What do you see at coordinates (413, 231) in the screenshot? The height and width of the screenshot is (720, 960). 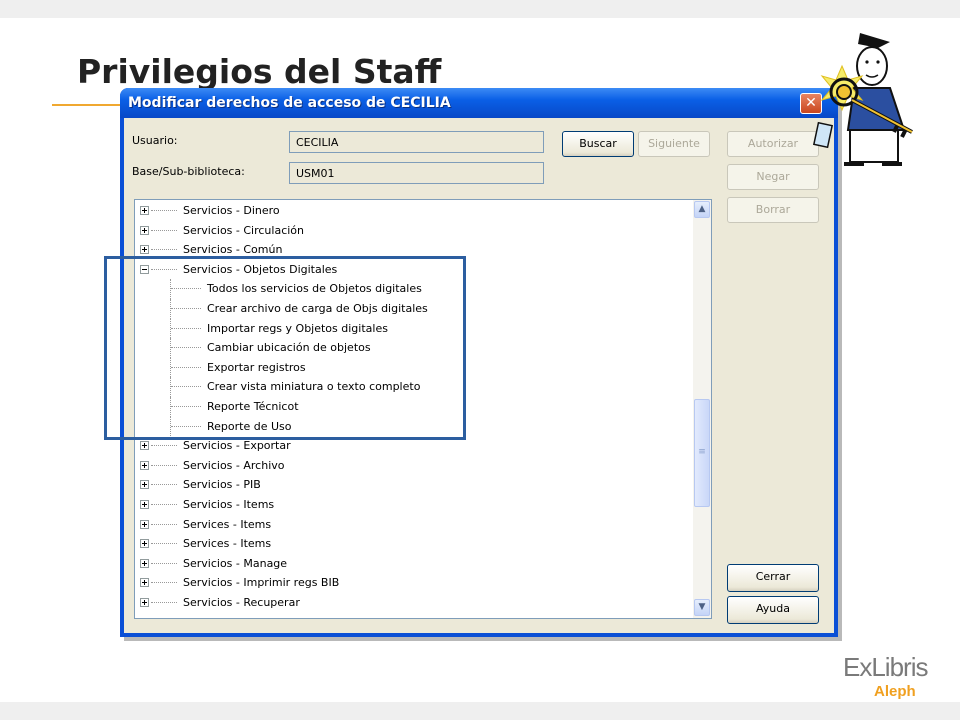 I see `tree-node: Servicios - Circulación` at bounding box center [413, 231].